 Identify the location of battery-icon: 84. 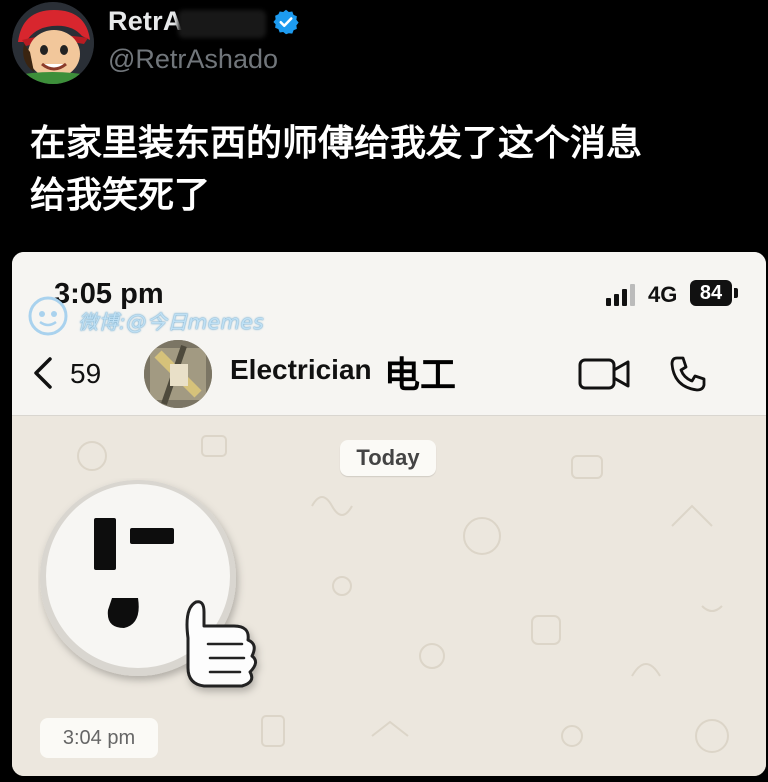
(714, 293).